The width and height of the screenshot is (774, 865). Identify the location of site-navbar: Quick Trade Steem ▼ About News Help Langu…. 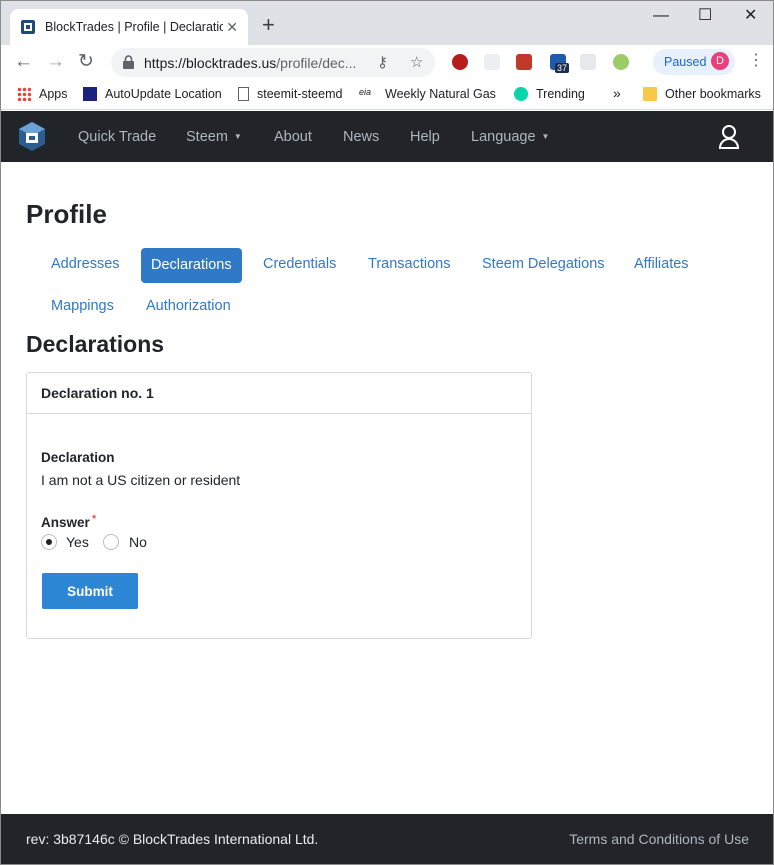
(387, 136).